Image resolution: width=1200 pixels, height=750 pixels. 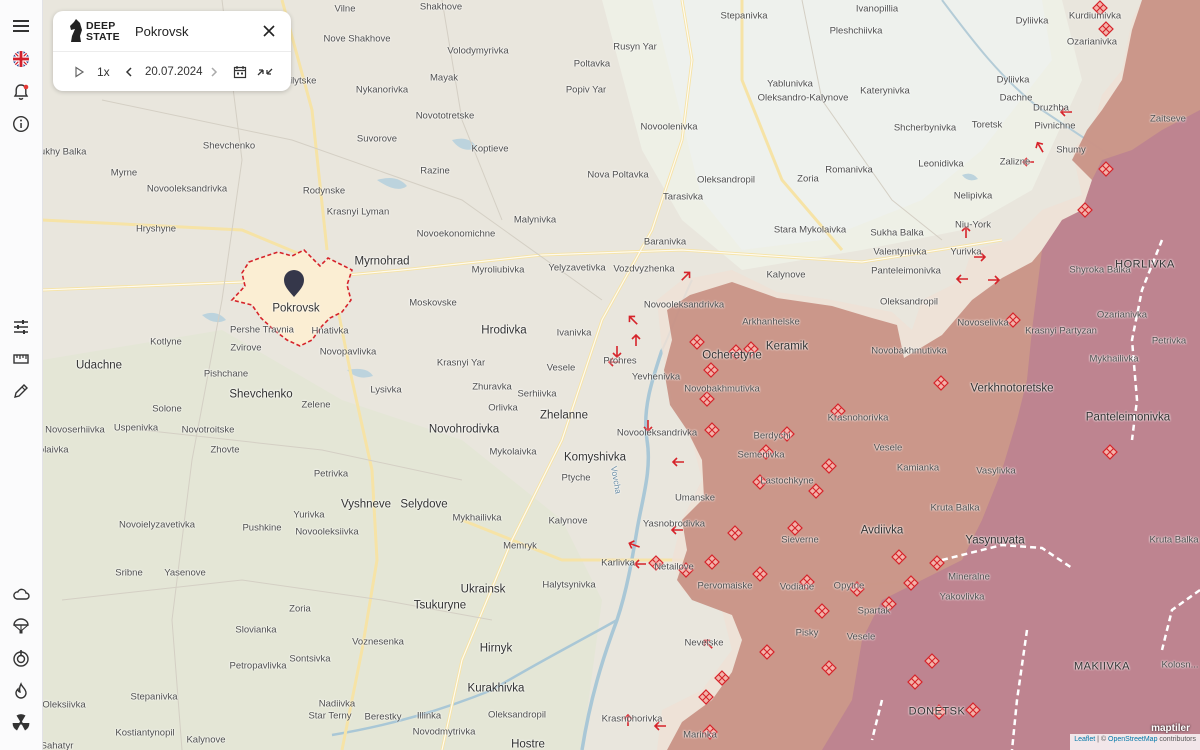 What do you see at coordinates (441, 7) in the screenshot?
I see `place-label: Shakhove` at bounding box center [441, 7].